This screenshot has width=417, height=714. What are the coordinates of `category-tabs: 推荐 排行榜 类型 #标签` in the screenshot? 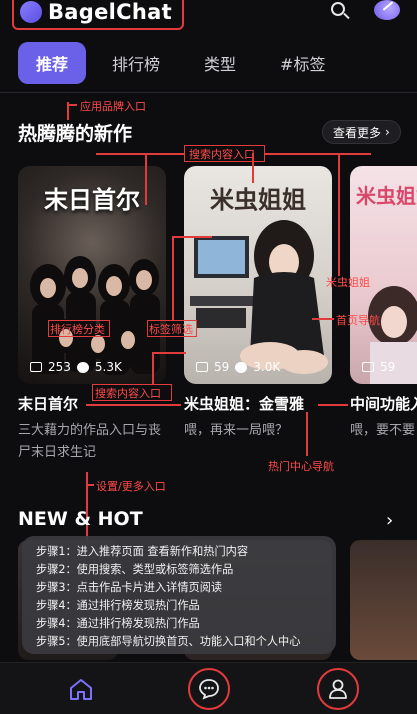 It's located at (180, 63).